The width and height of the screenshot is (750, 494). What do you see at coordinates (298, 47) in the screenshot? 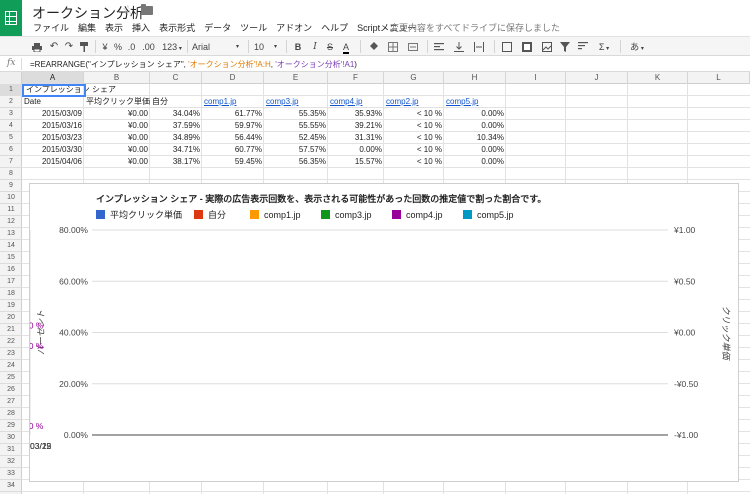
I see `bold-button: B` at bounding box center [298, 47].